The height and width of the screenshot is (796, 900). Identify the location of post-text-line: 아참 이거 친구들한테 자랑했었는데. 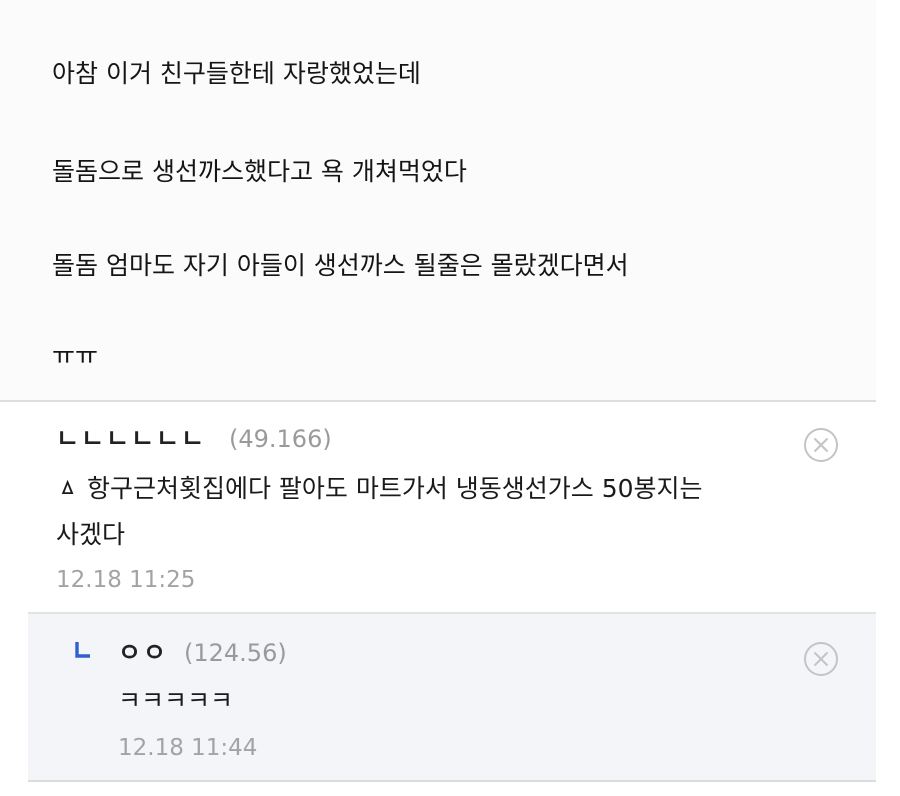
(236, 73).